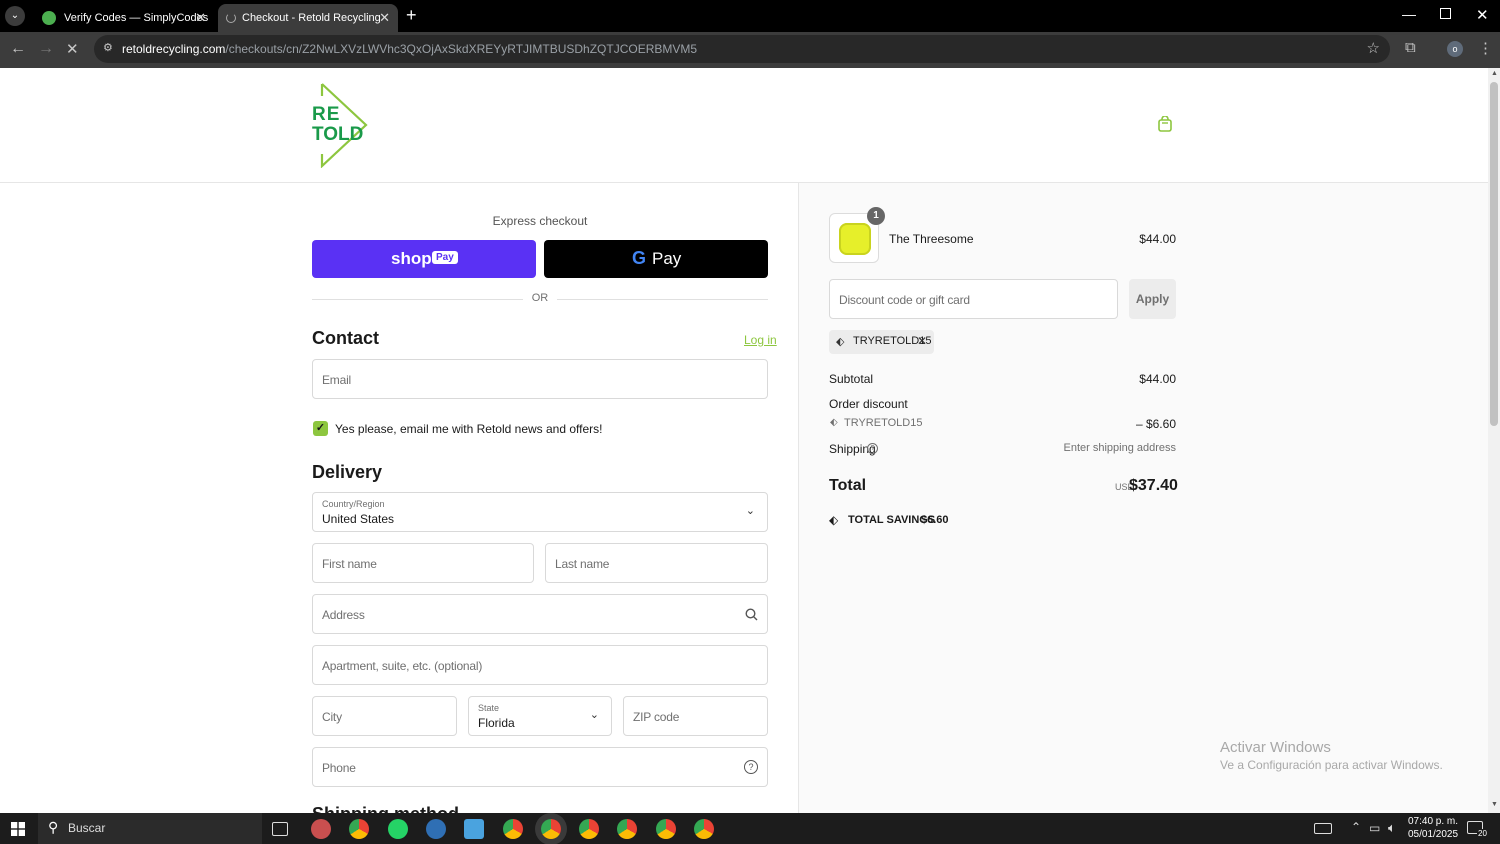  Describe the element at coordinates (1433, 834) in the screenshot. I see `taskbar-date: 05/01/2025` at that location.